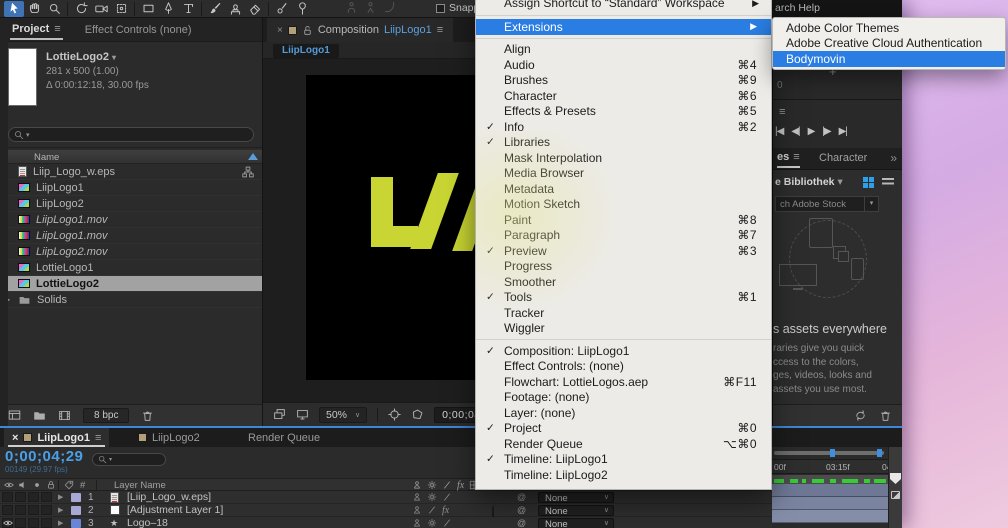 Image resolution: width=1008 pixels, height=528 pixels. What do you see at coordinates (386, 497) in the screenshot?
I see `layer-row-liip-logo-w-eps: ▶ 1 [Liip_Logo_w.eps] @ None ∨` at bounding box center [386, 497].